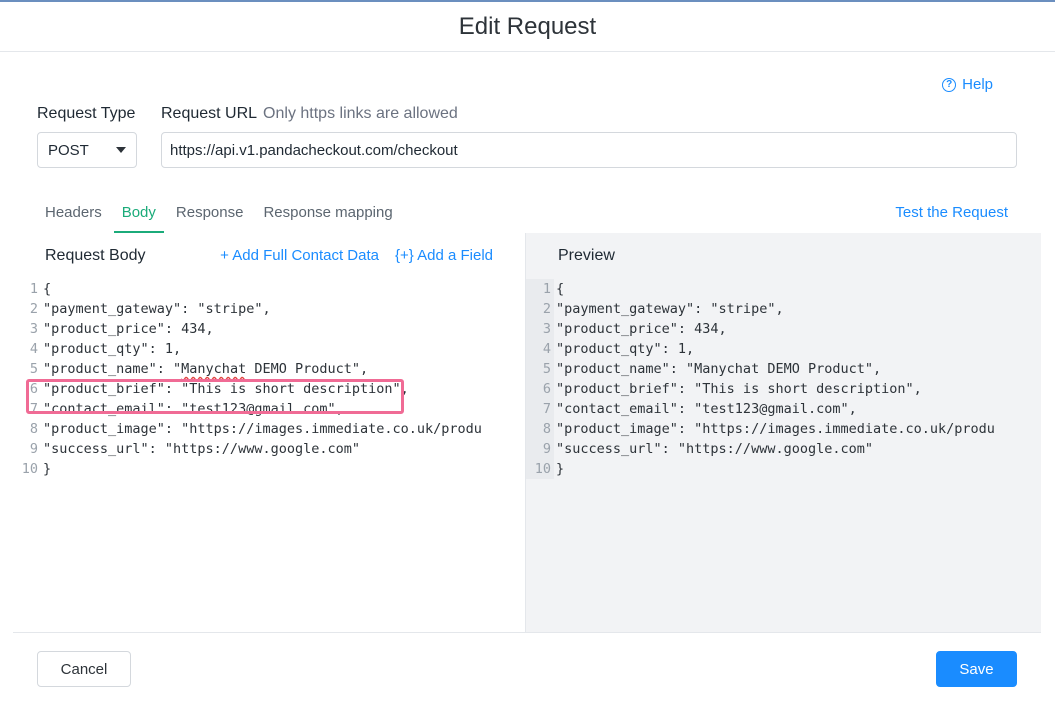 This screenshot has height=708, width=1055. What do you see at coordinates (138, 216) in the screenshot?
I see `tab-body: Body` at bounding box center [138, 216].